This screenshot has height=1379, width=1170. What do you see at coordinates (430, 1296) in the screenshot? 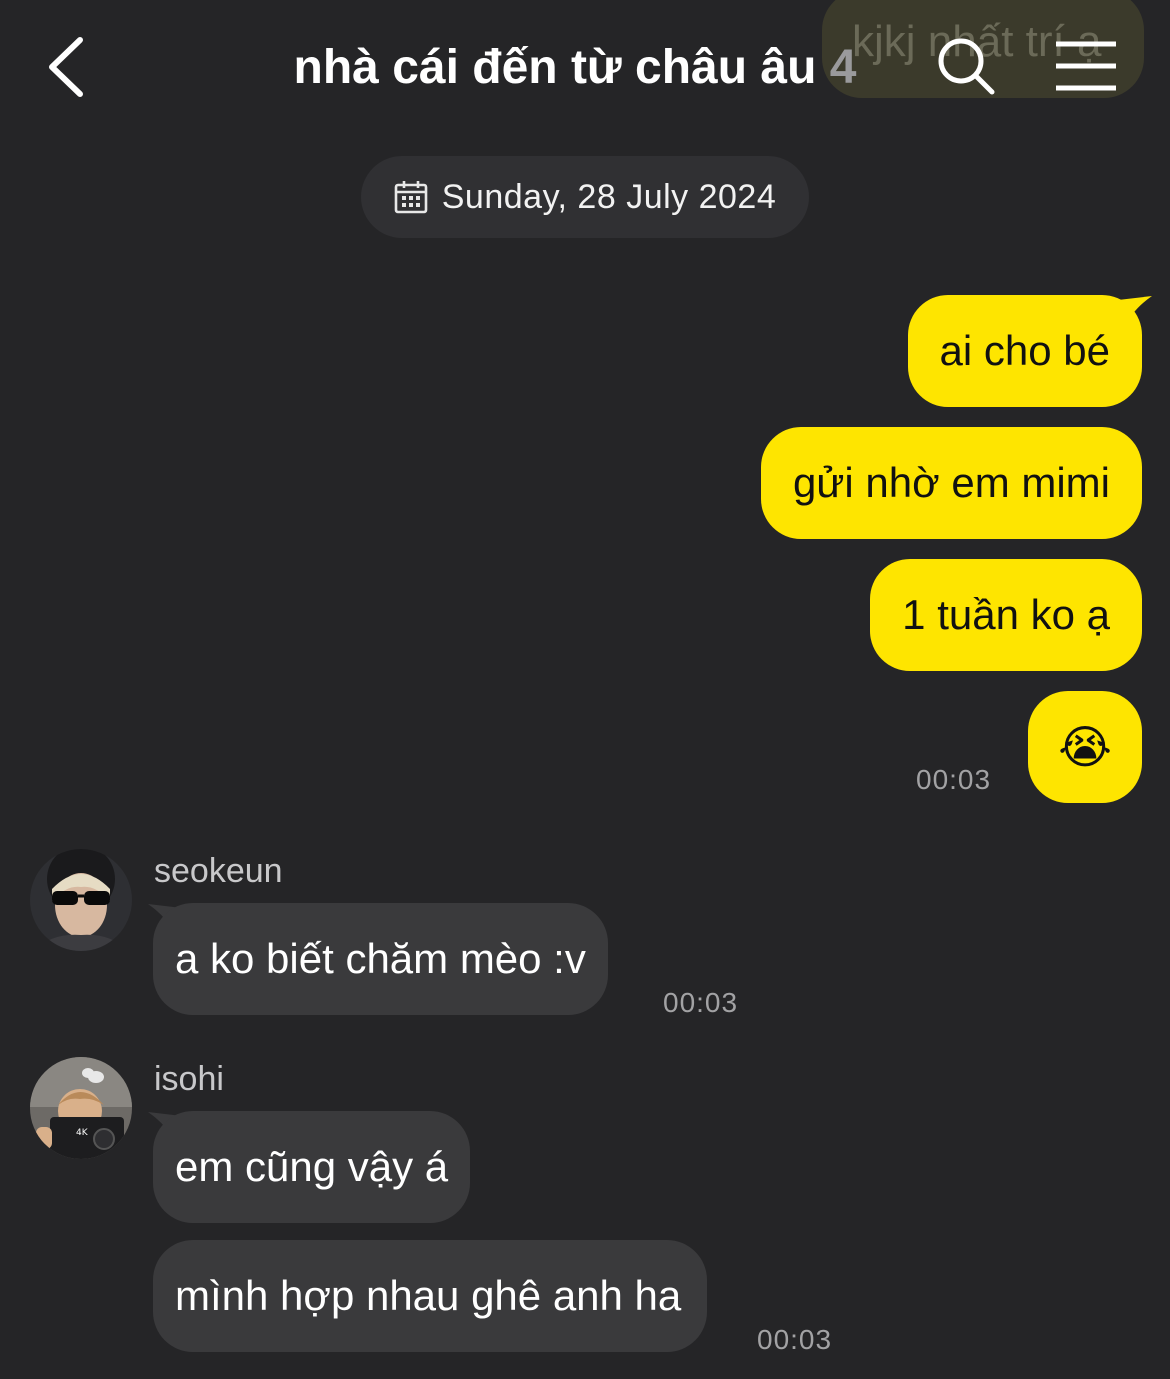
I see `incoming-message: mình hợp nhau ghê anh ha` at bounding box center [430, 1296].